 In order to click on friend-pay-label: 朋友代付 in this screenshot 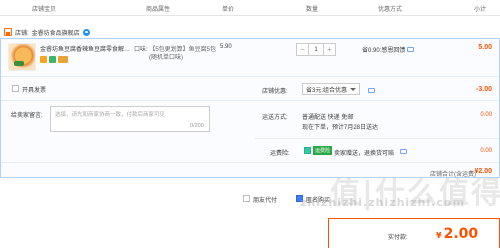, I will do `click(265, 201)`.